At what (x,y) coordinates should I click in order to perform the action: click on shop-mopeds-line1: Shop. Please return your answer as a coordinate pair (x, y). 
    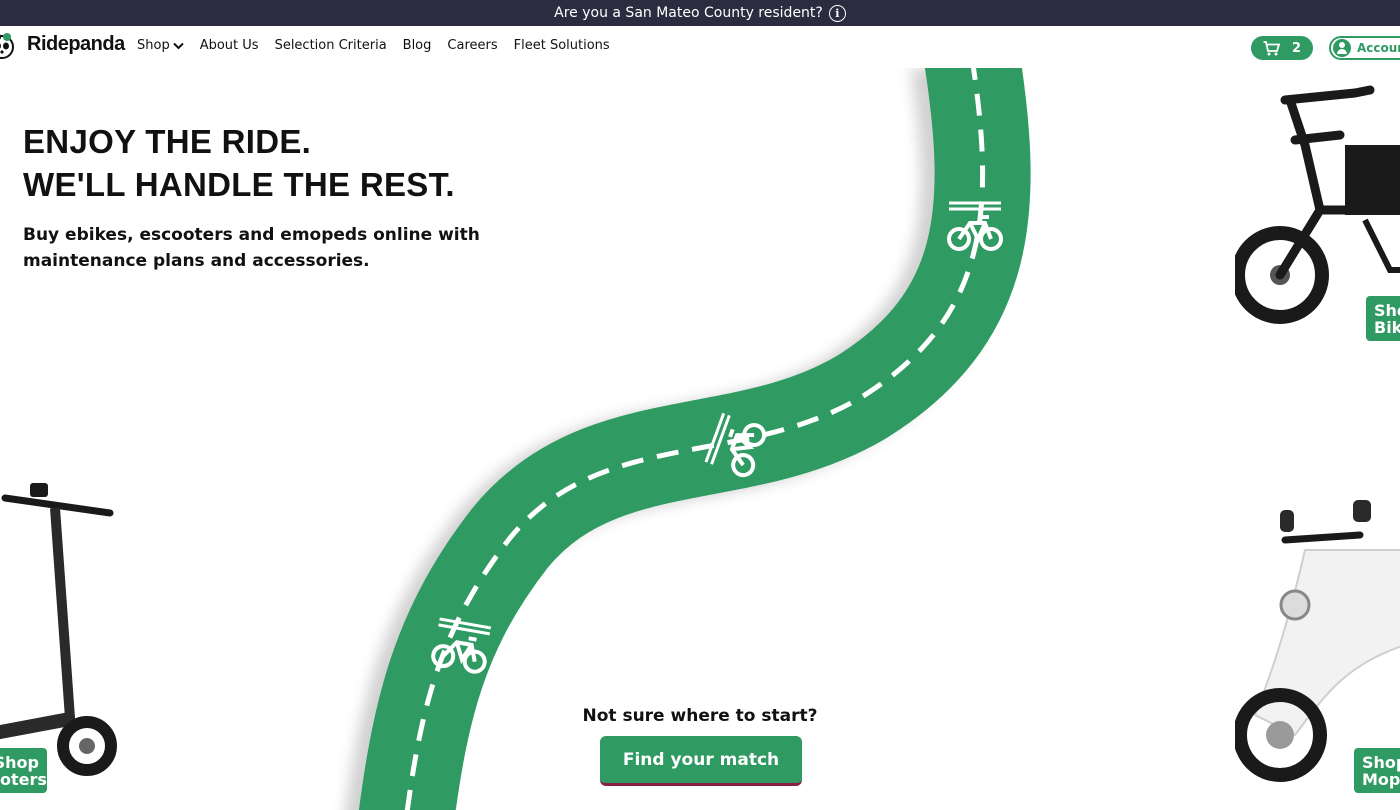
    Looking at the image, I should click on (1381, 762).